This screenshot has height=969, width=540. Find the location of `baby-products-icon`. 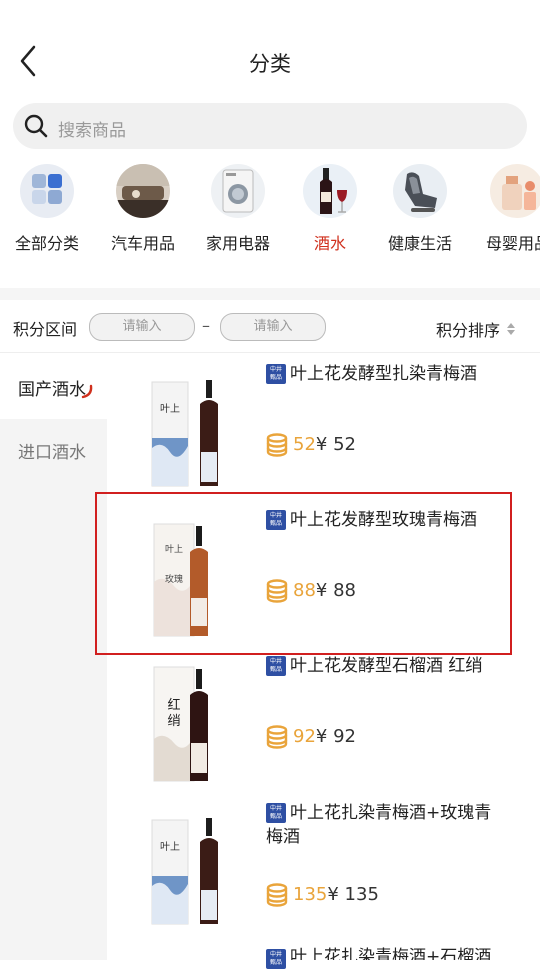

baby-products-icon is located at coordinates (515, 191).